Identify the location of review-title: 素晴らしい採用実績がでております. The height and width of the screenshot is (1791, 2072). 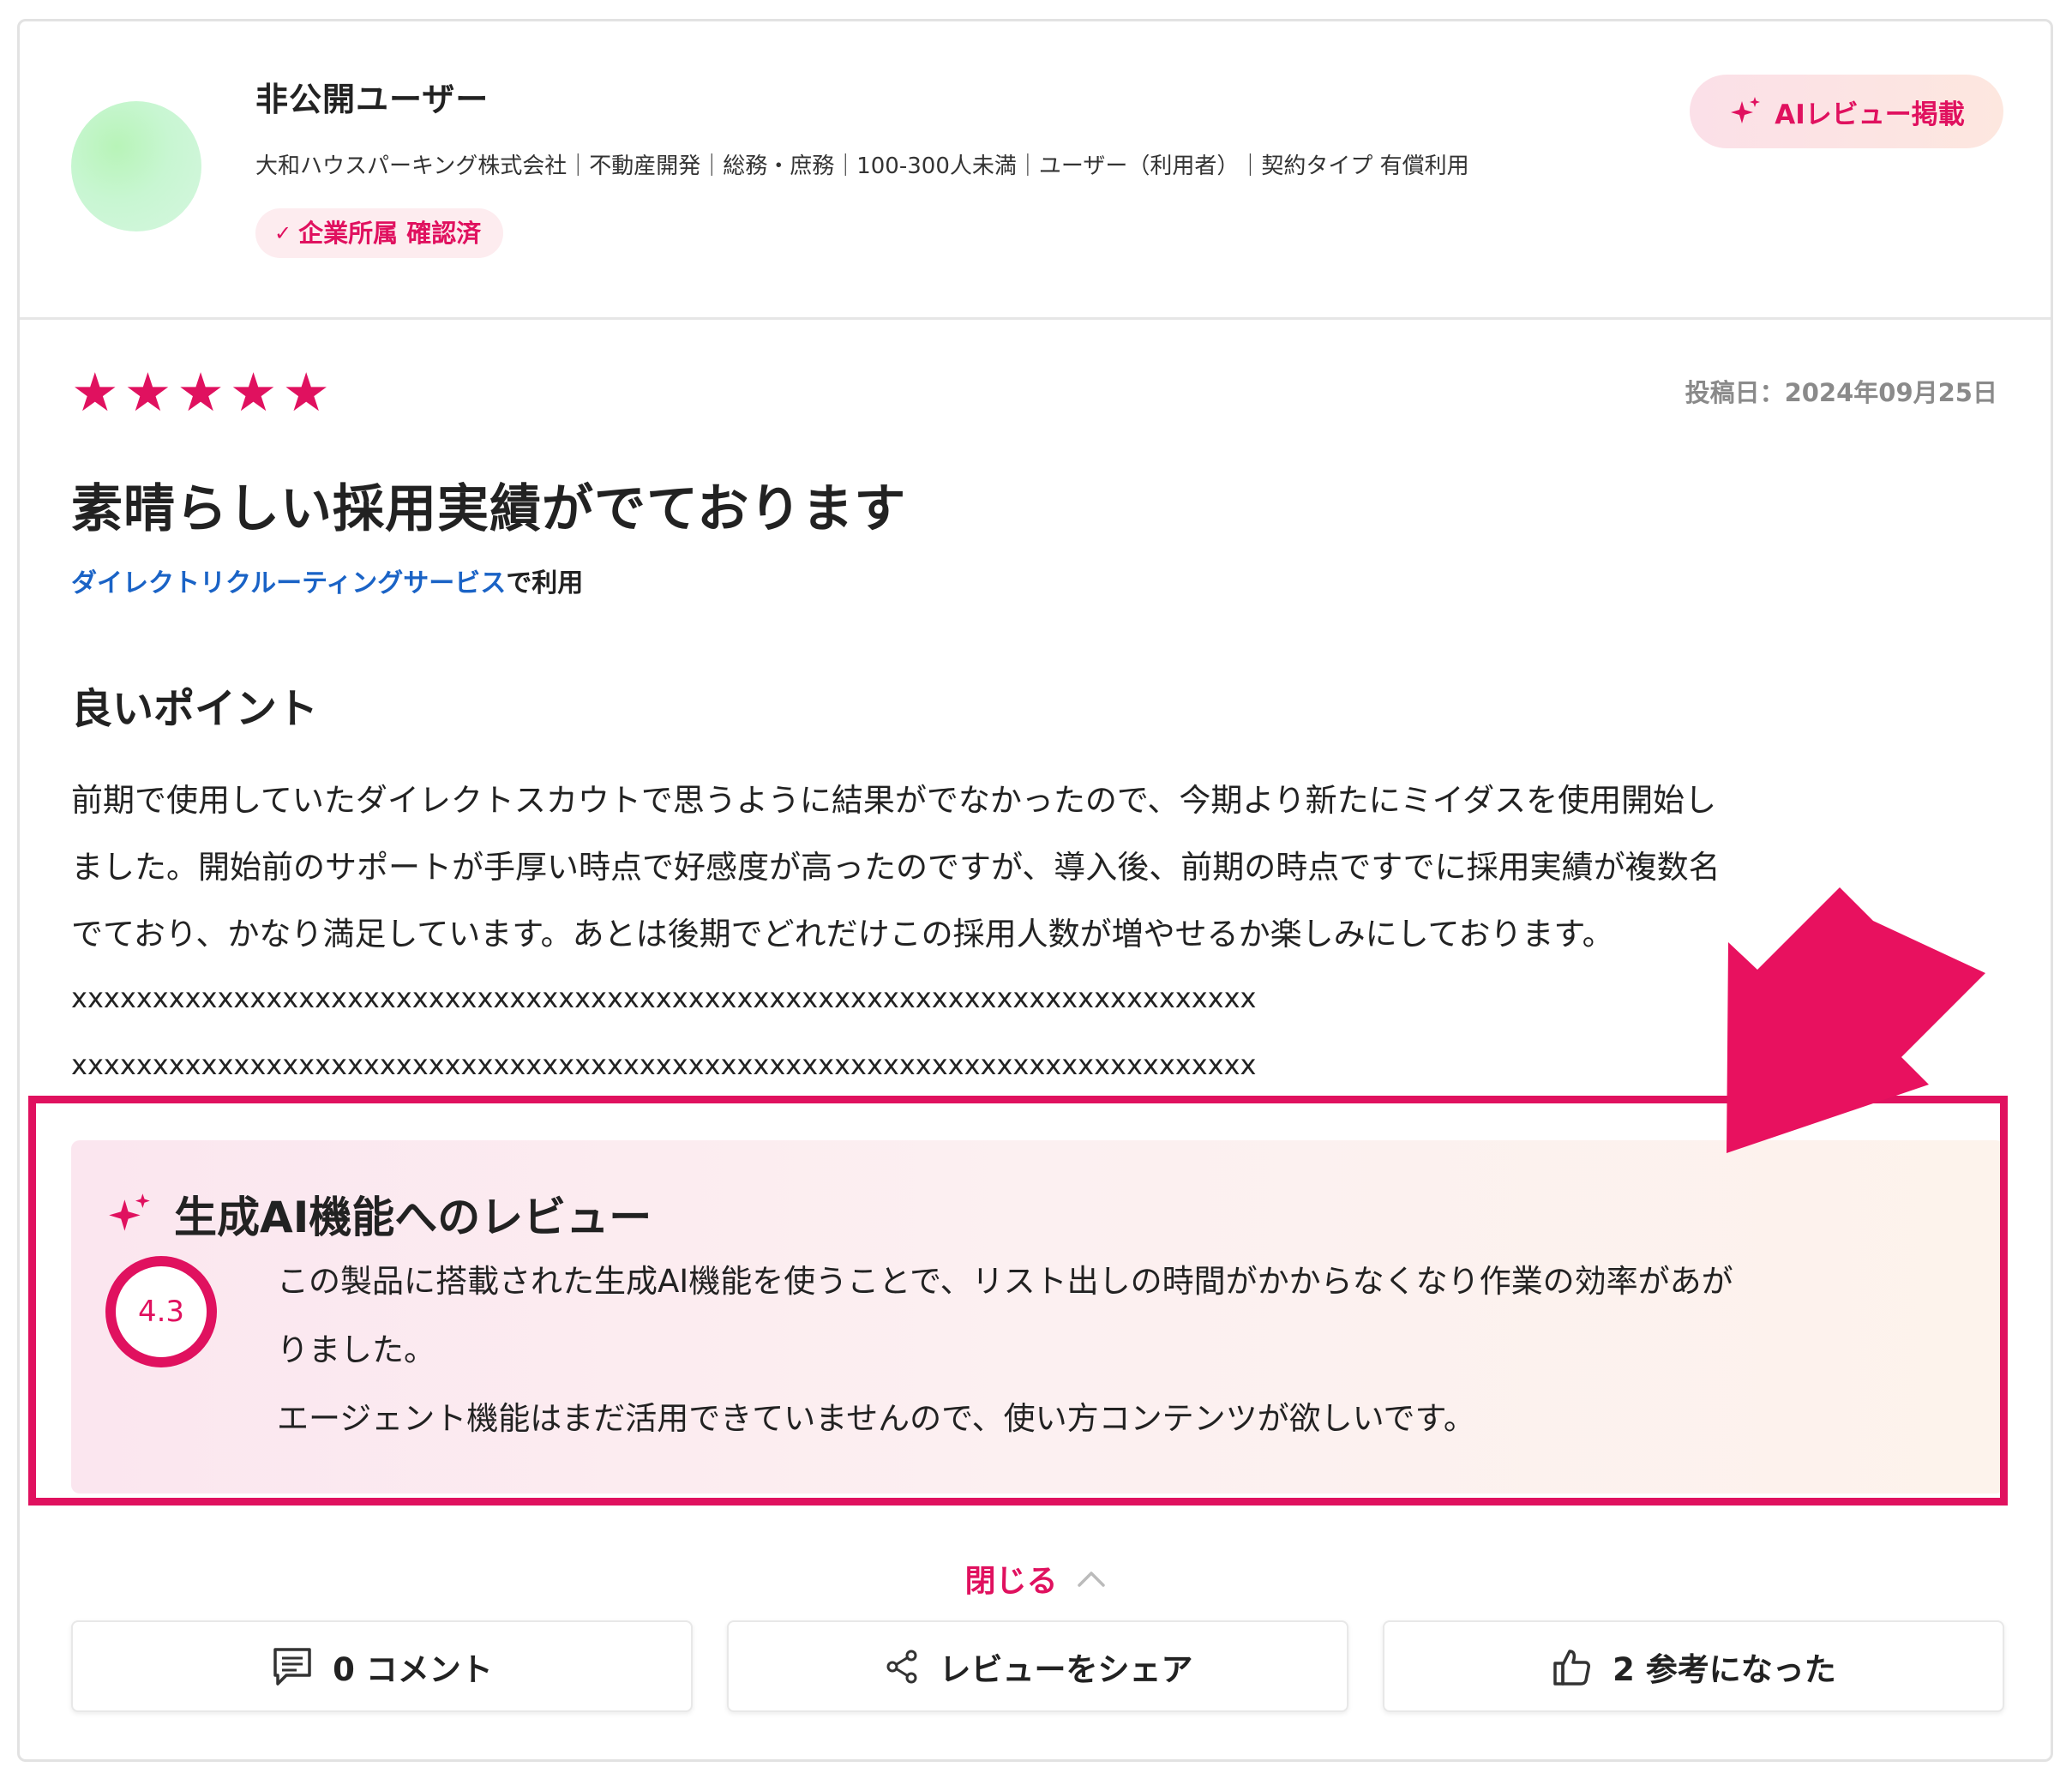
(489, 509).